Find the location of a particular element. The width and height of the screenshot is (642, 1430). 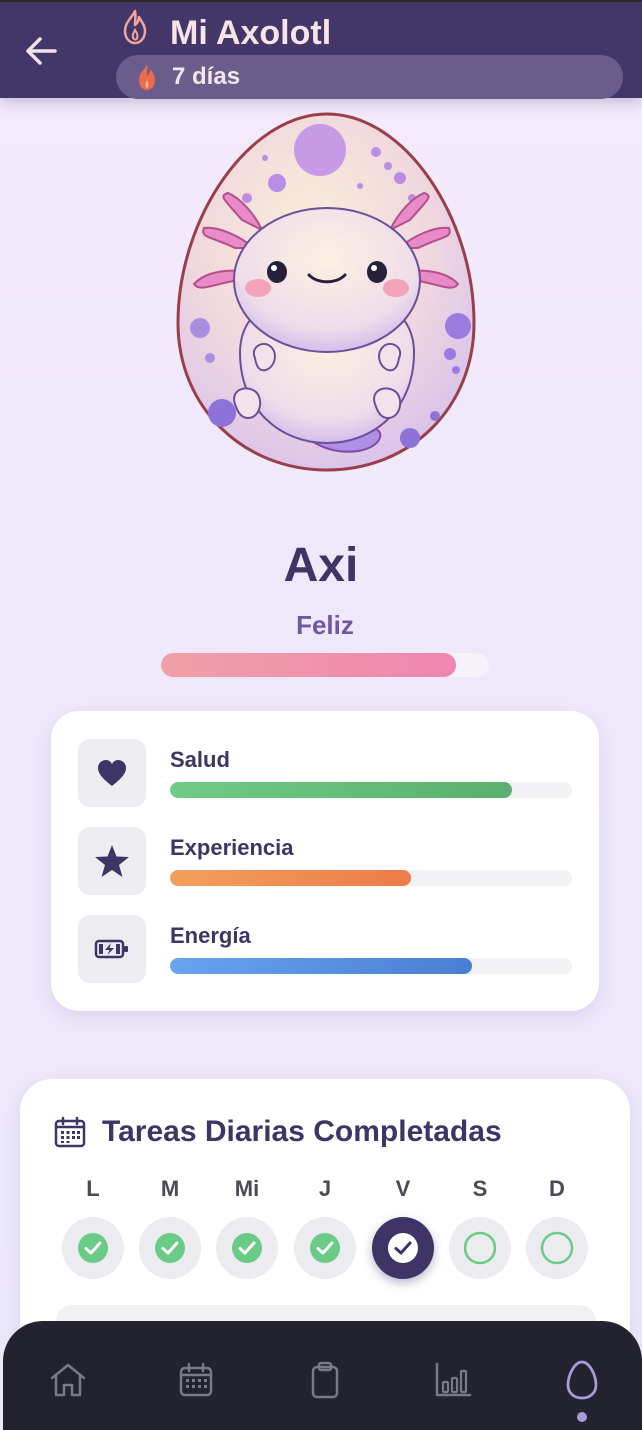

back-button is located at coordinates (41, 51).